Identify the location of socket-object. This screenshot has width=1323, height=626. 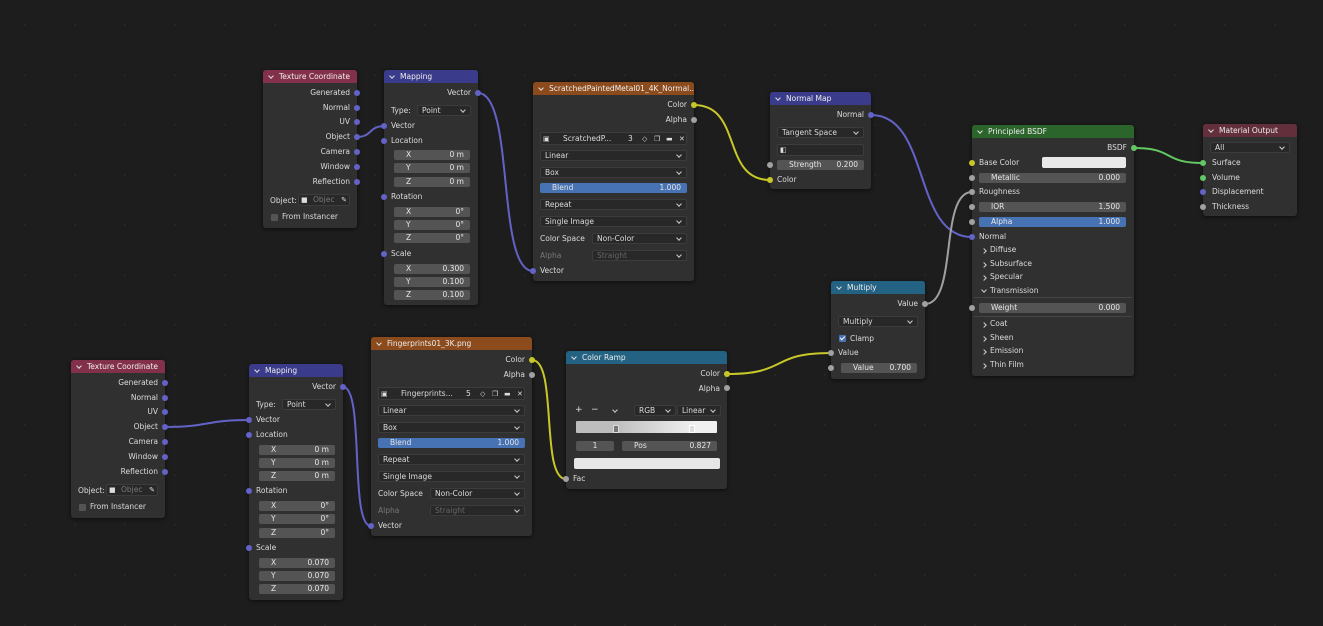
(165, 427).